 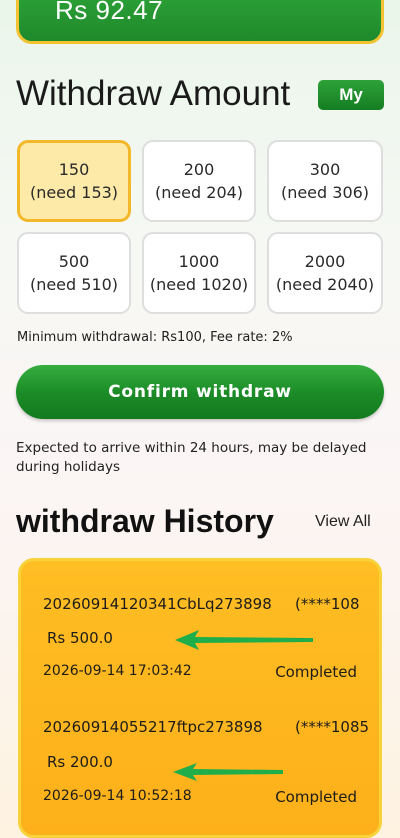 What do you see at coordinates (199, 181) in the screenshot?
I see `amount-option-200: 200 (need 204)` at bounding box center [199, 181].